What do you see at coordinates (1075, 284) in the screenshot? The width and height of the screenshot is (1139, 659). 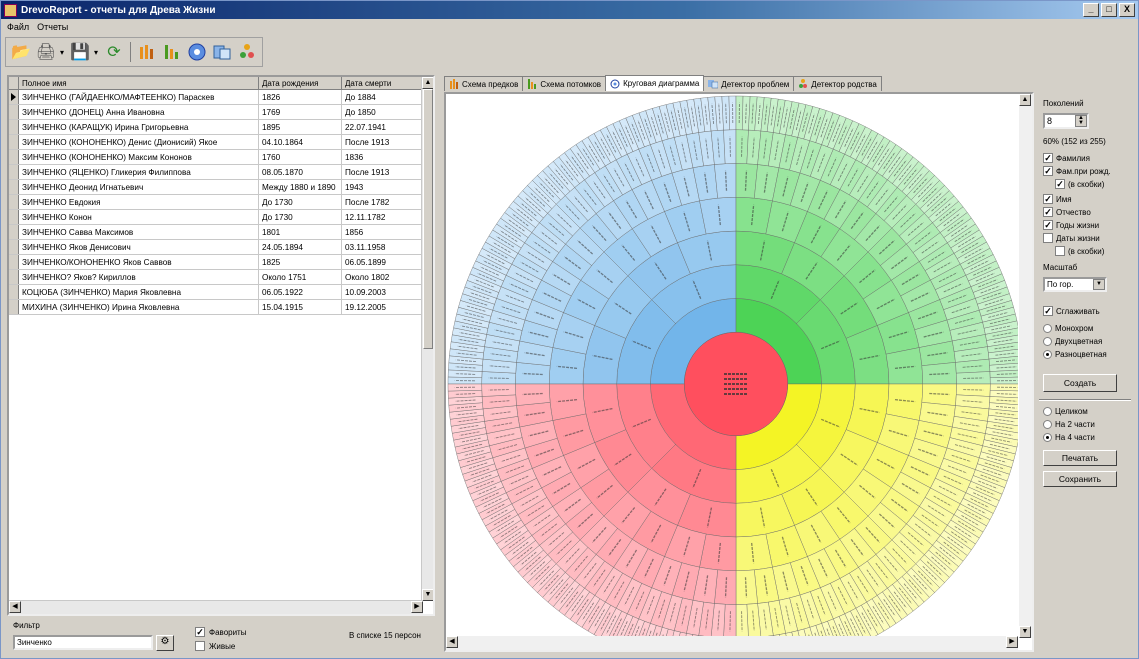 I see `scale-select: По гор. ▼` at bounding box center [1075, 284].